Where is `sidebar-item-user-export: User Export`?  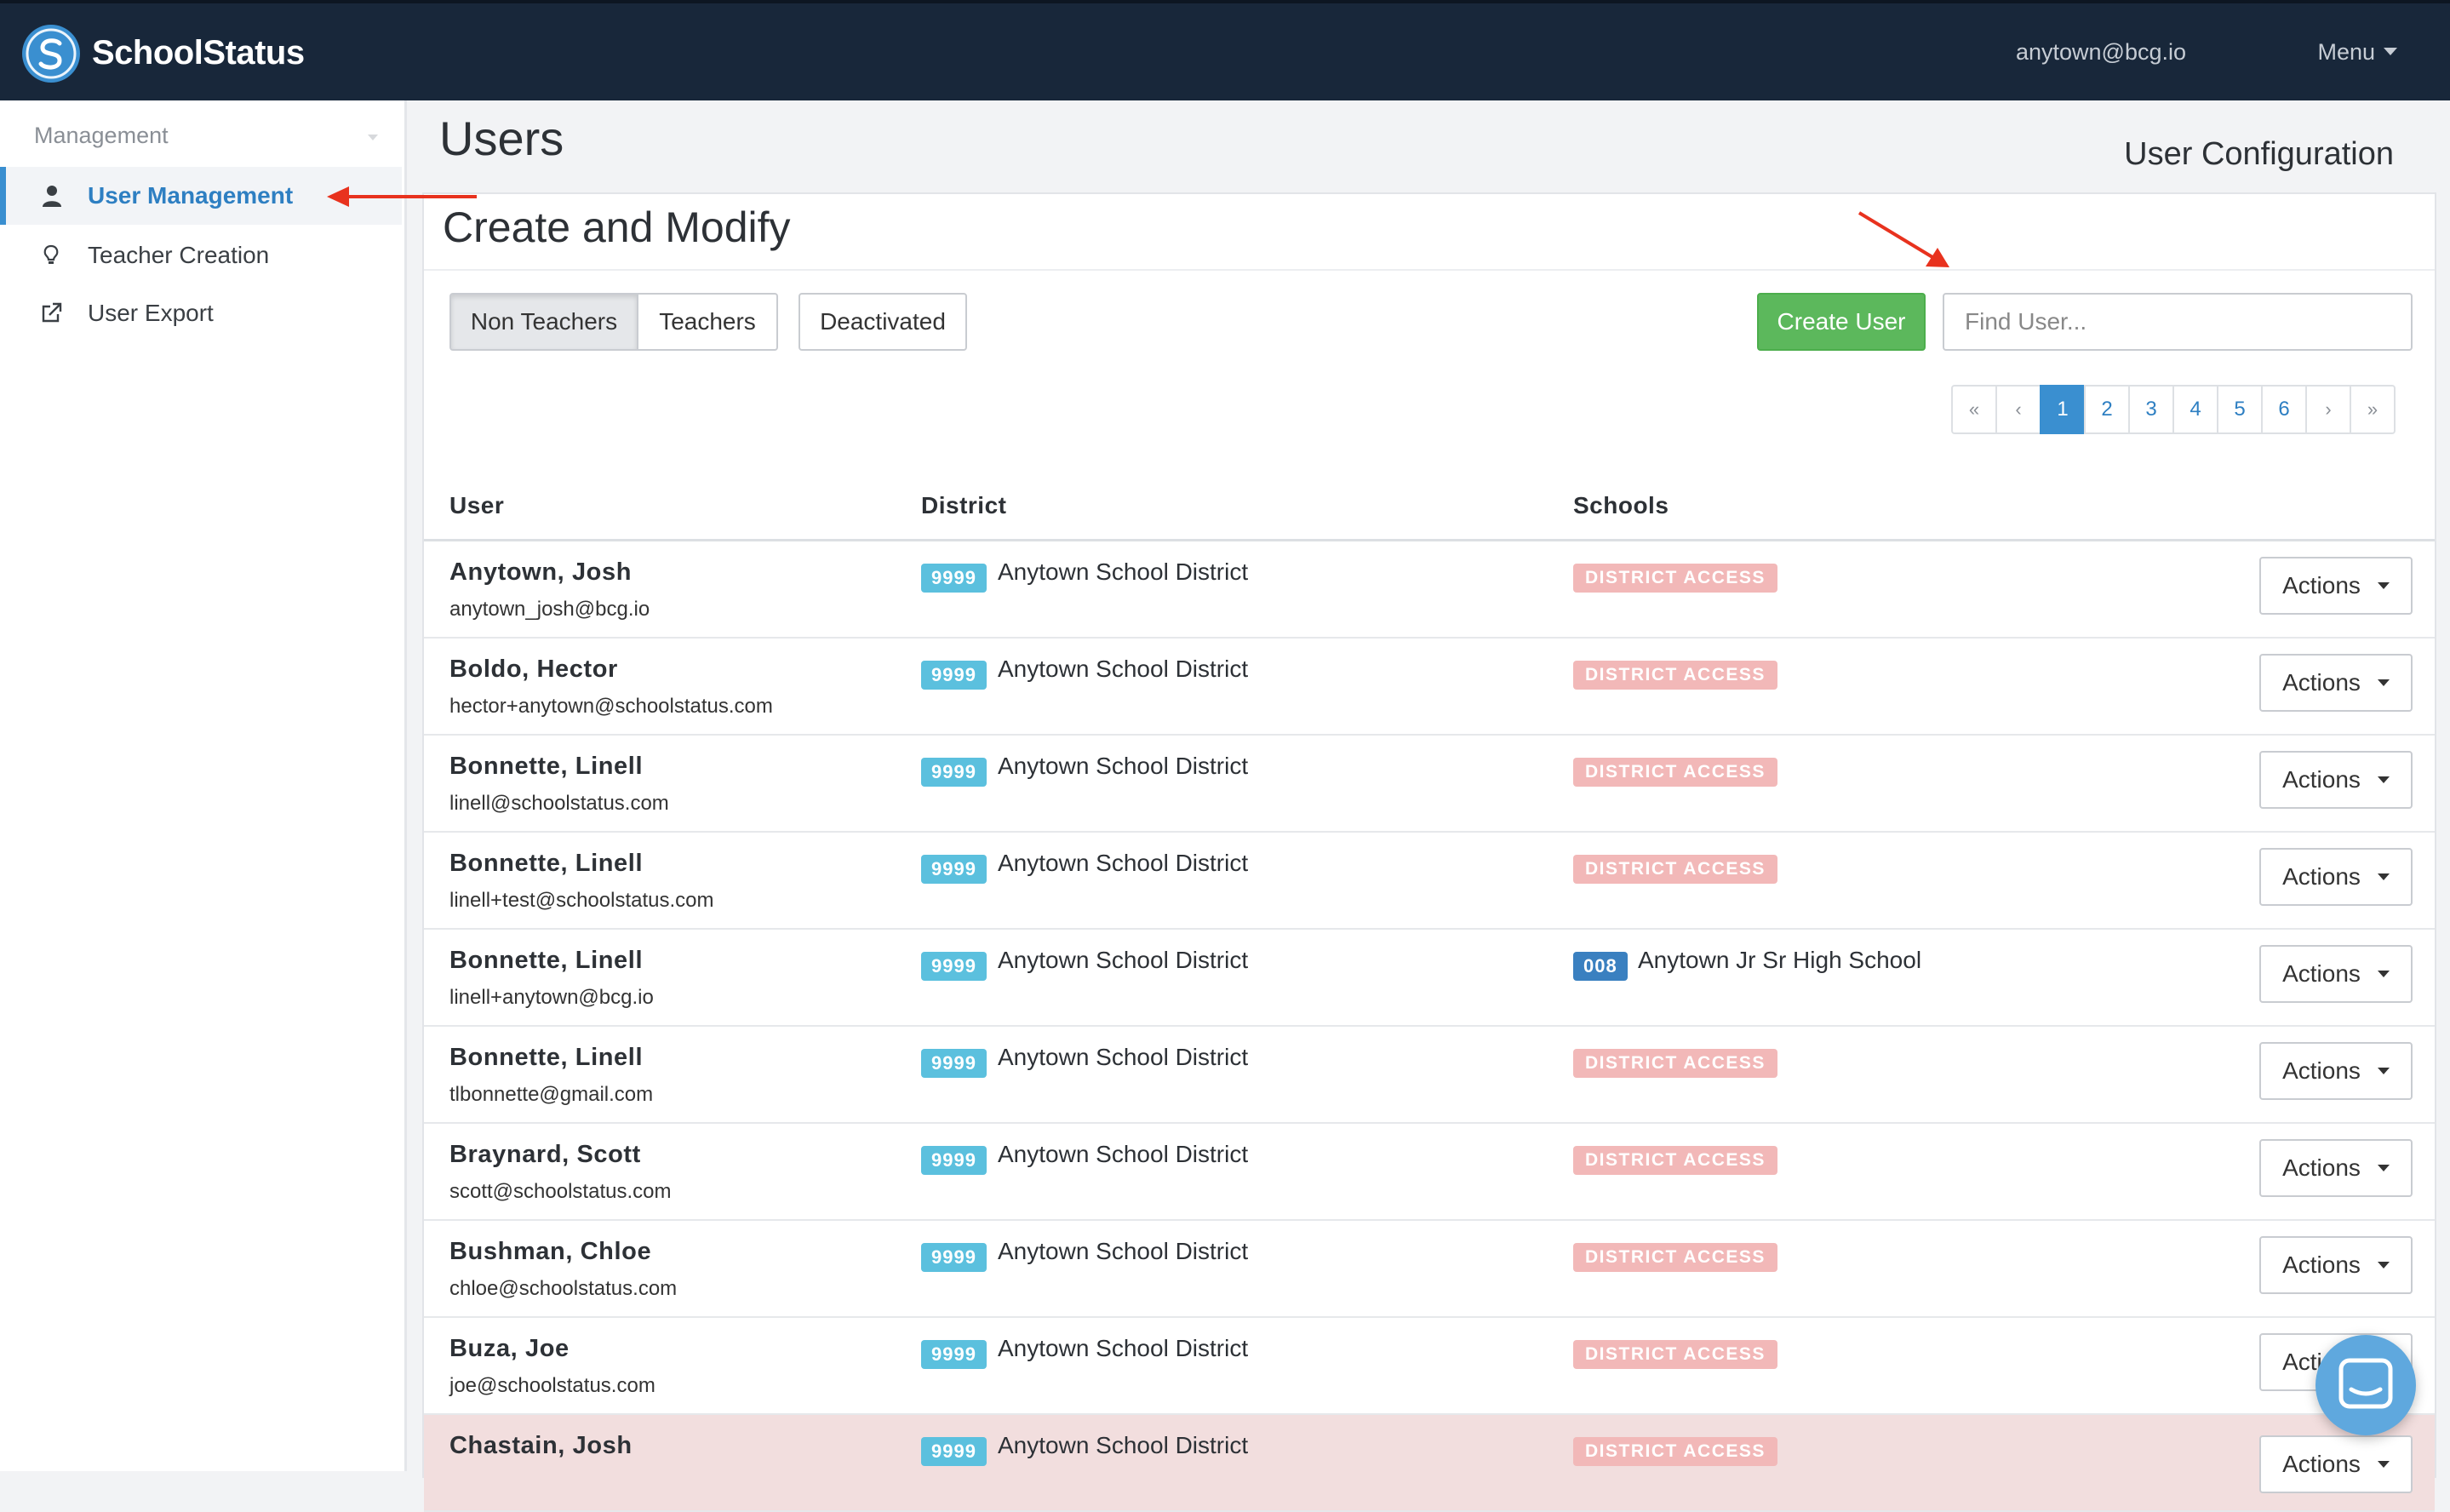 sidebar-item-user-export: User Export is located at coordinates (201, 313).